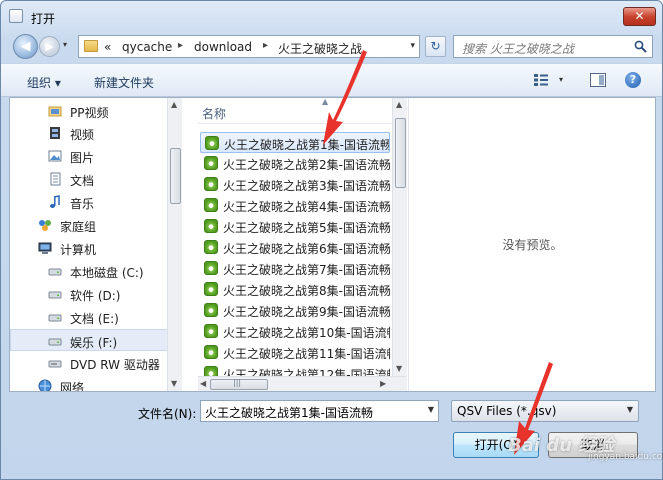 The image size is (663, 480). What do you see at coordinates (174, 244) in the screenshot?
I see `navigation-scrollbar: ▲ ▼` at bounding box center [174, 244].